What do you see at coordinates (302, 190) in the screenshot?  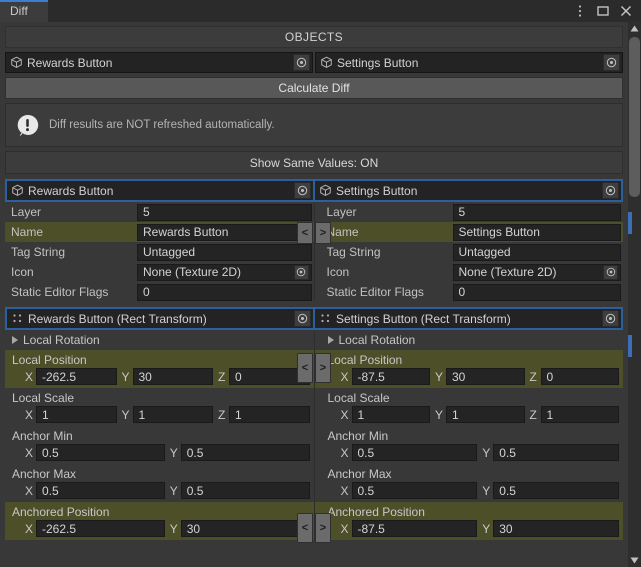 I see `gameobject-left-picker-icon` at bounding box center [302, 190].